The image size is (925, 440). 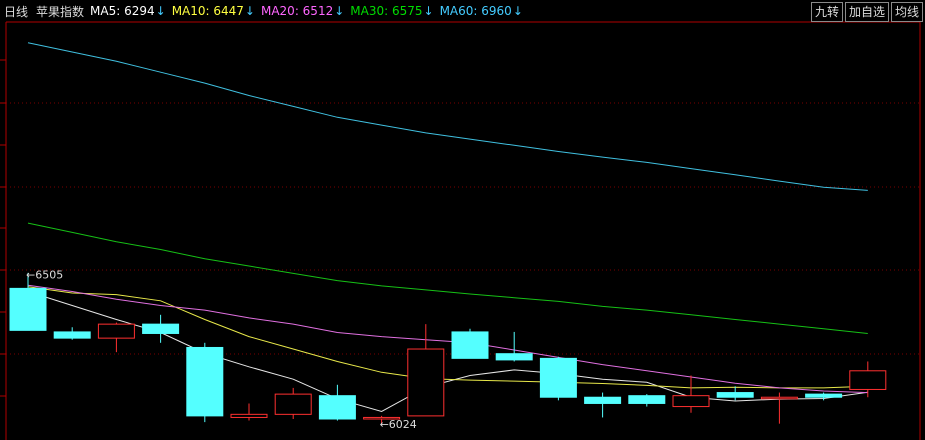 I want to click on chart-toolbar: 九转 加自选 均线, so click(x=866, y=12).